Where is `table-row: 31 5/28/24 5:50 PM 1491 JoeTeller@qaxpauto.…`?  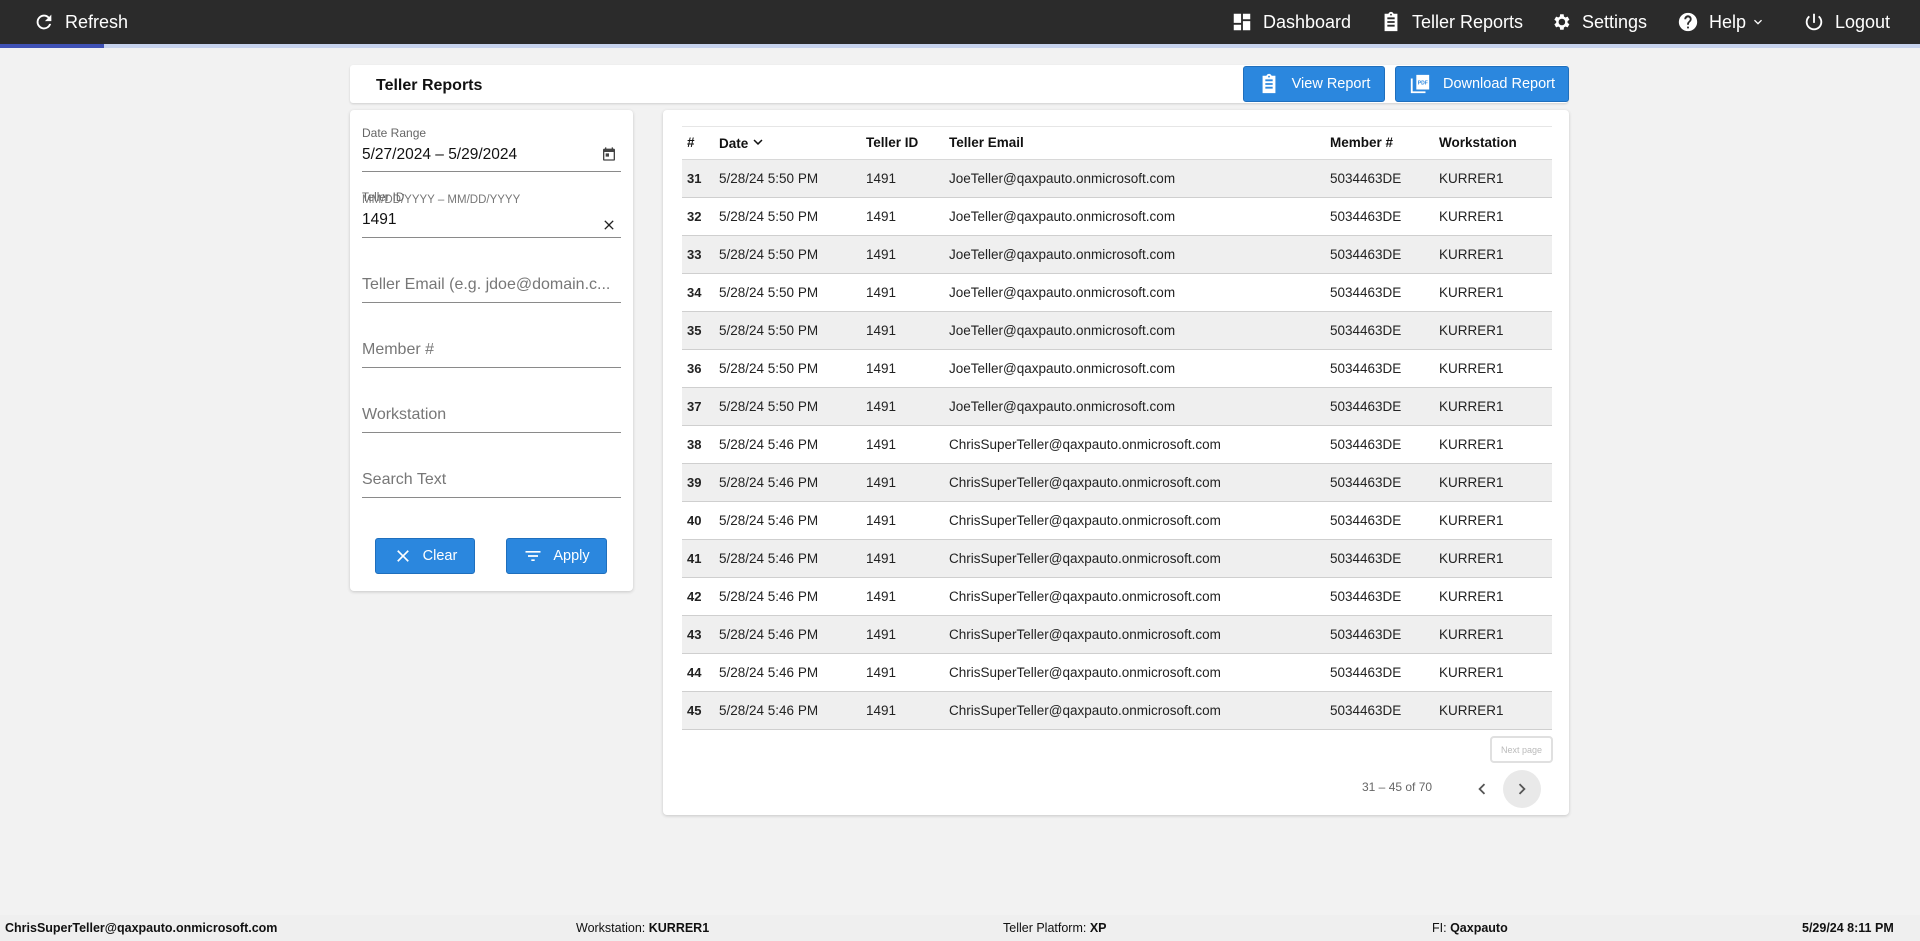 table-row: 31 5/28/24 5:50 PM 1491 JoeTeller@qaxpauto.… is located at coordinates (1117, 179).